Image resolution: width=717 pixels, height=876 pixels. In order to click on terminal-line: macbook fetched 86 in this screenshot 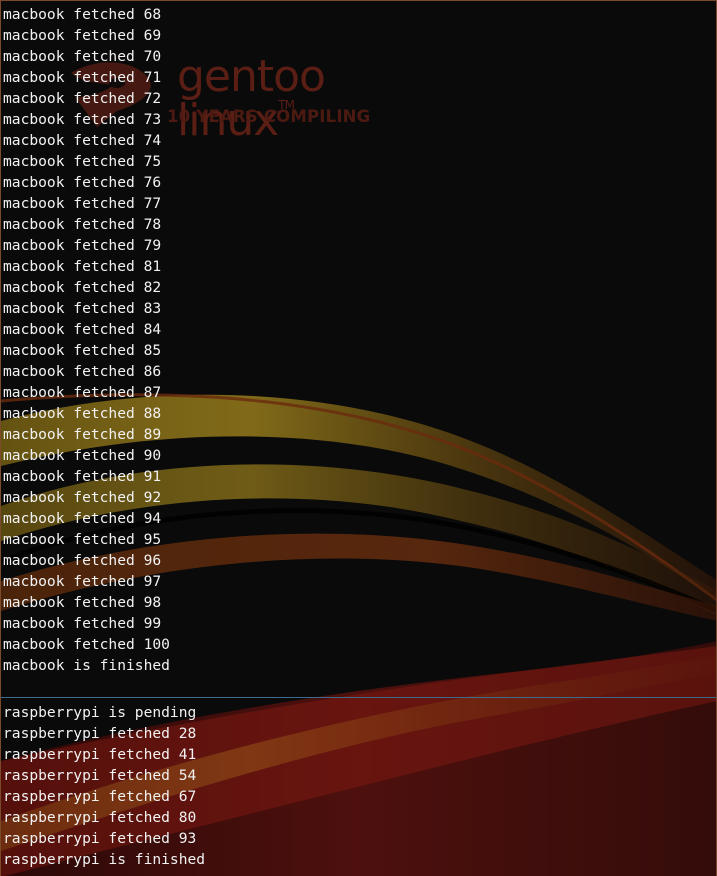, I will do `click(82, 371)`.